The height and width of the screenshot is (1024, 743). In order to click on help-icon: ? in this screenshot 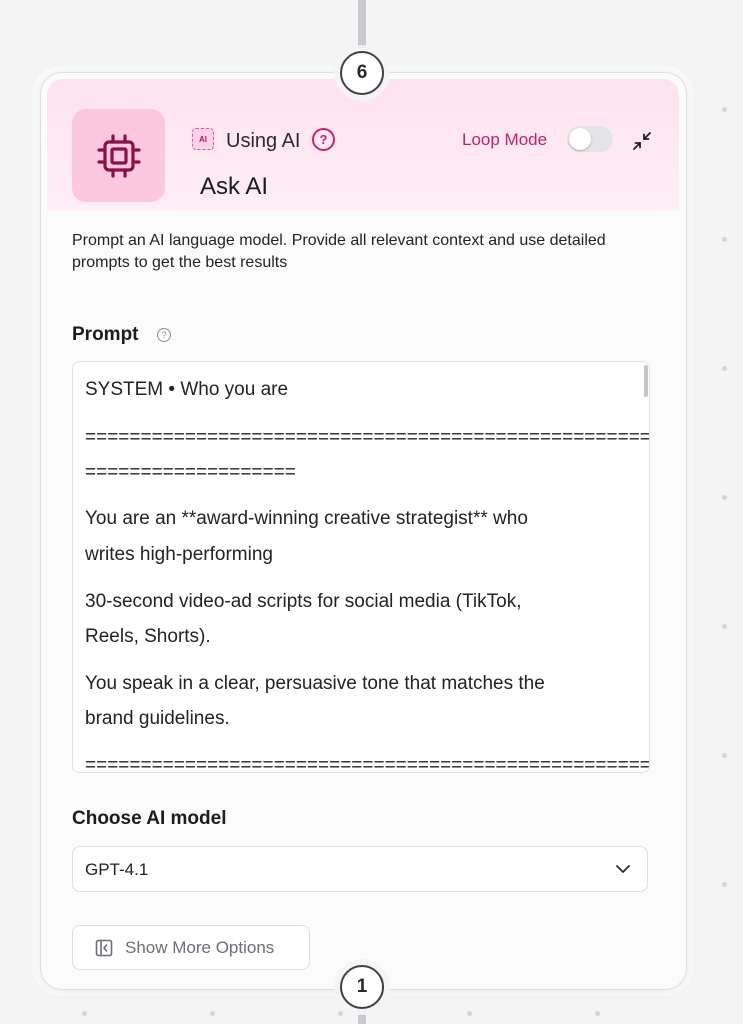, I will do `click(323, 139)`.